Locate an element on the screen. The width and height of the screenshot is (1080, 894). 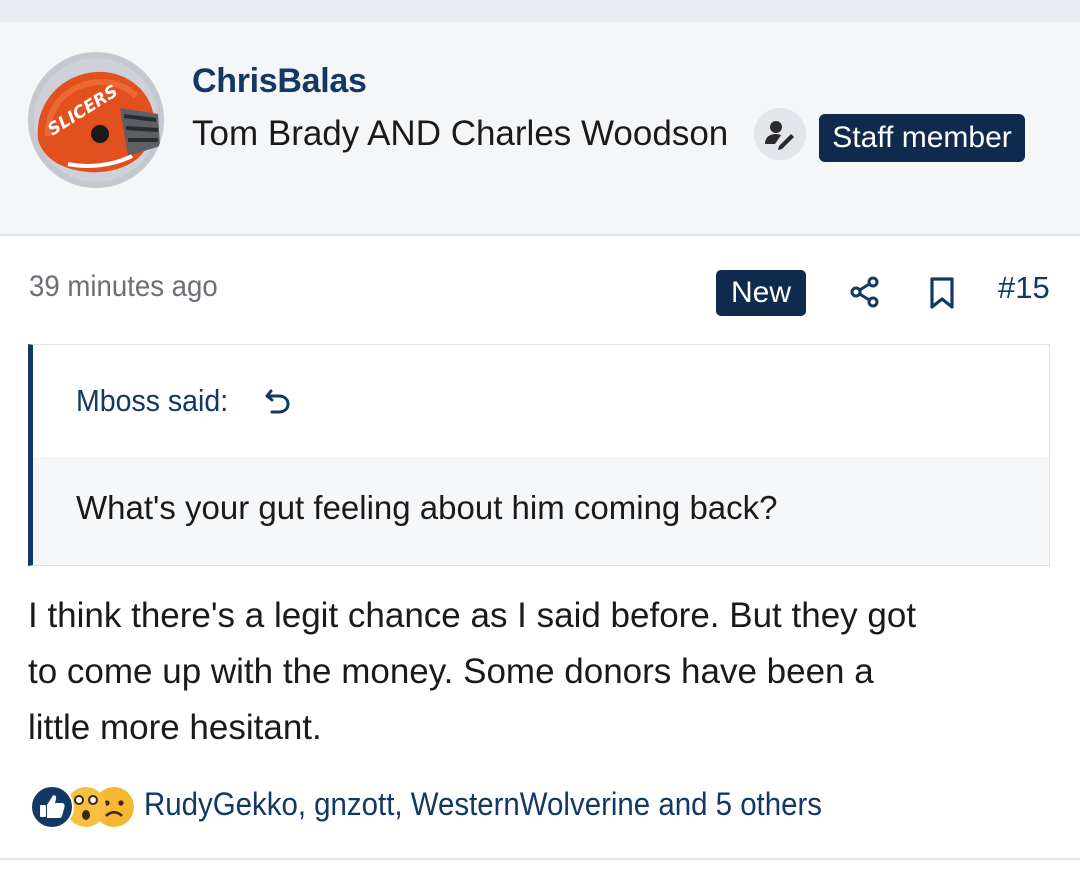
post-divider is located at coordinates (540, 859).